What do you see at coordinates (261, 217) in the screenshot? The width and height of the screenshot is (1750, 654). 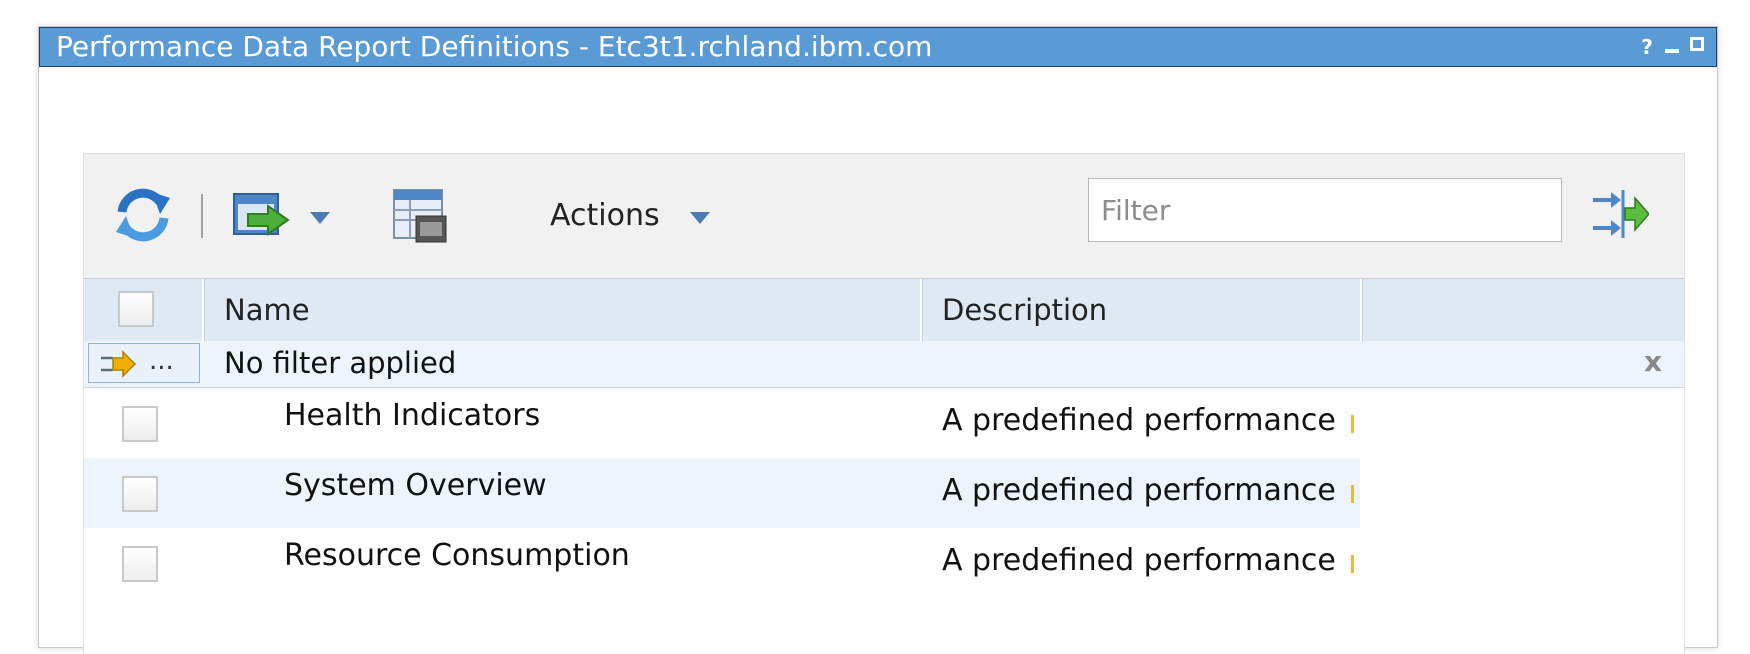 I see `export-icon` at bounding box center [261, 217].